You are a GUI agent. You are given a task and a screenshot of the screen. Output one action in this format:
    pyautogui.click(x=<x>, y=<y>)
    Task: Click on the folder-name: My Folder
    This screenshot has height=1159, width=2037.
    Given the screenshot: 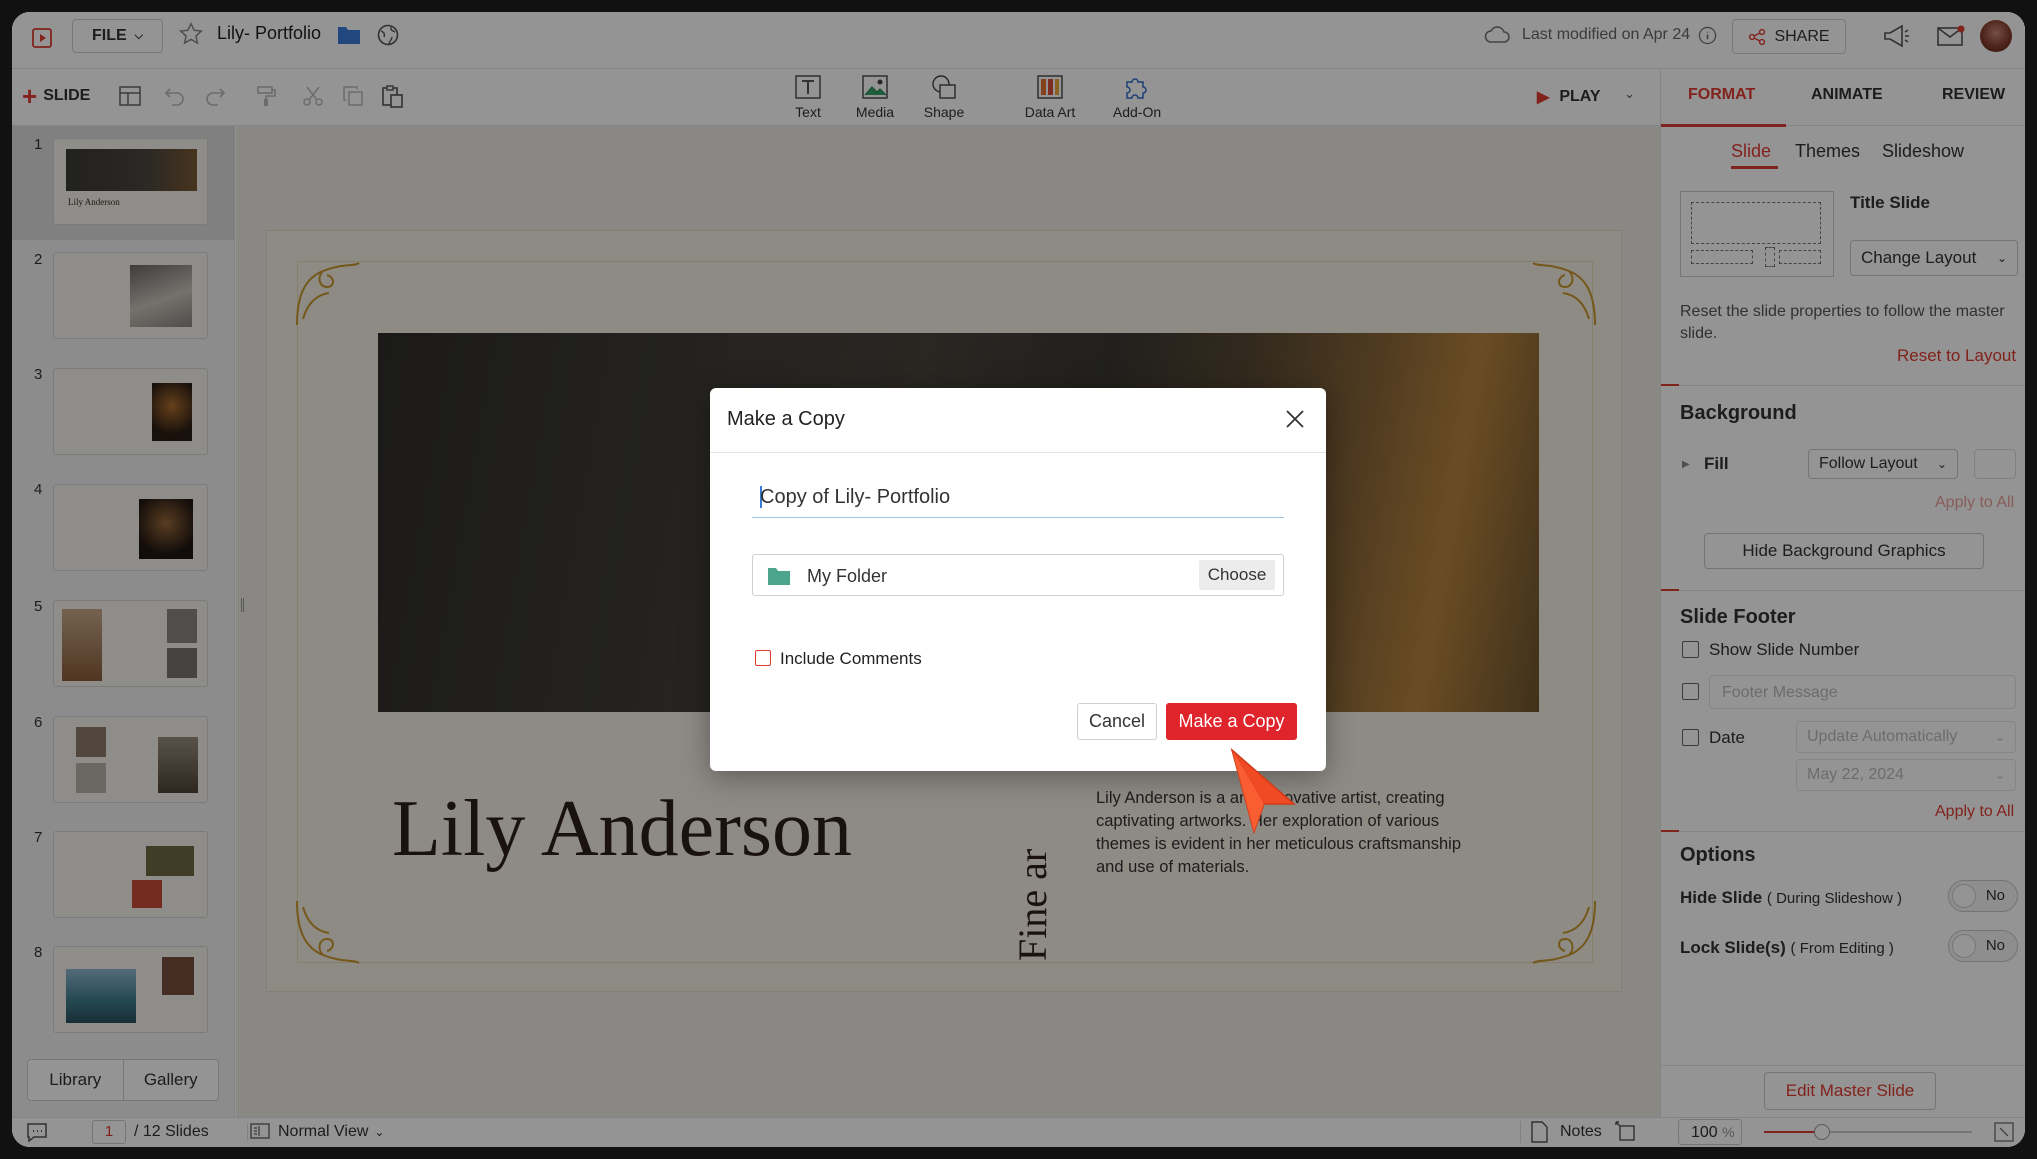 What is the action you would take?
    pyautogui.click(x=847, y=576)
    